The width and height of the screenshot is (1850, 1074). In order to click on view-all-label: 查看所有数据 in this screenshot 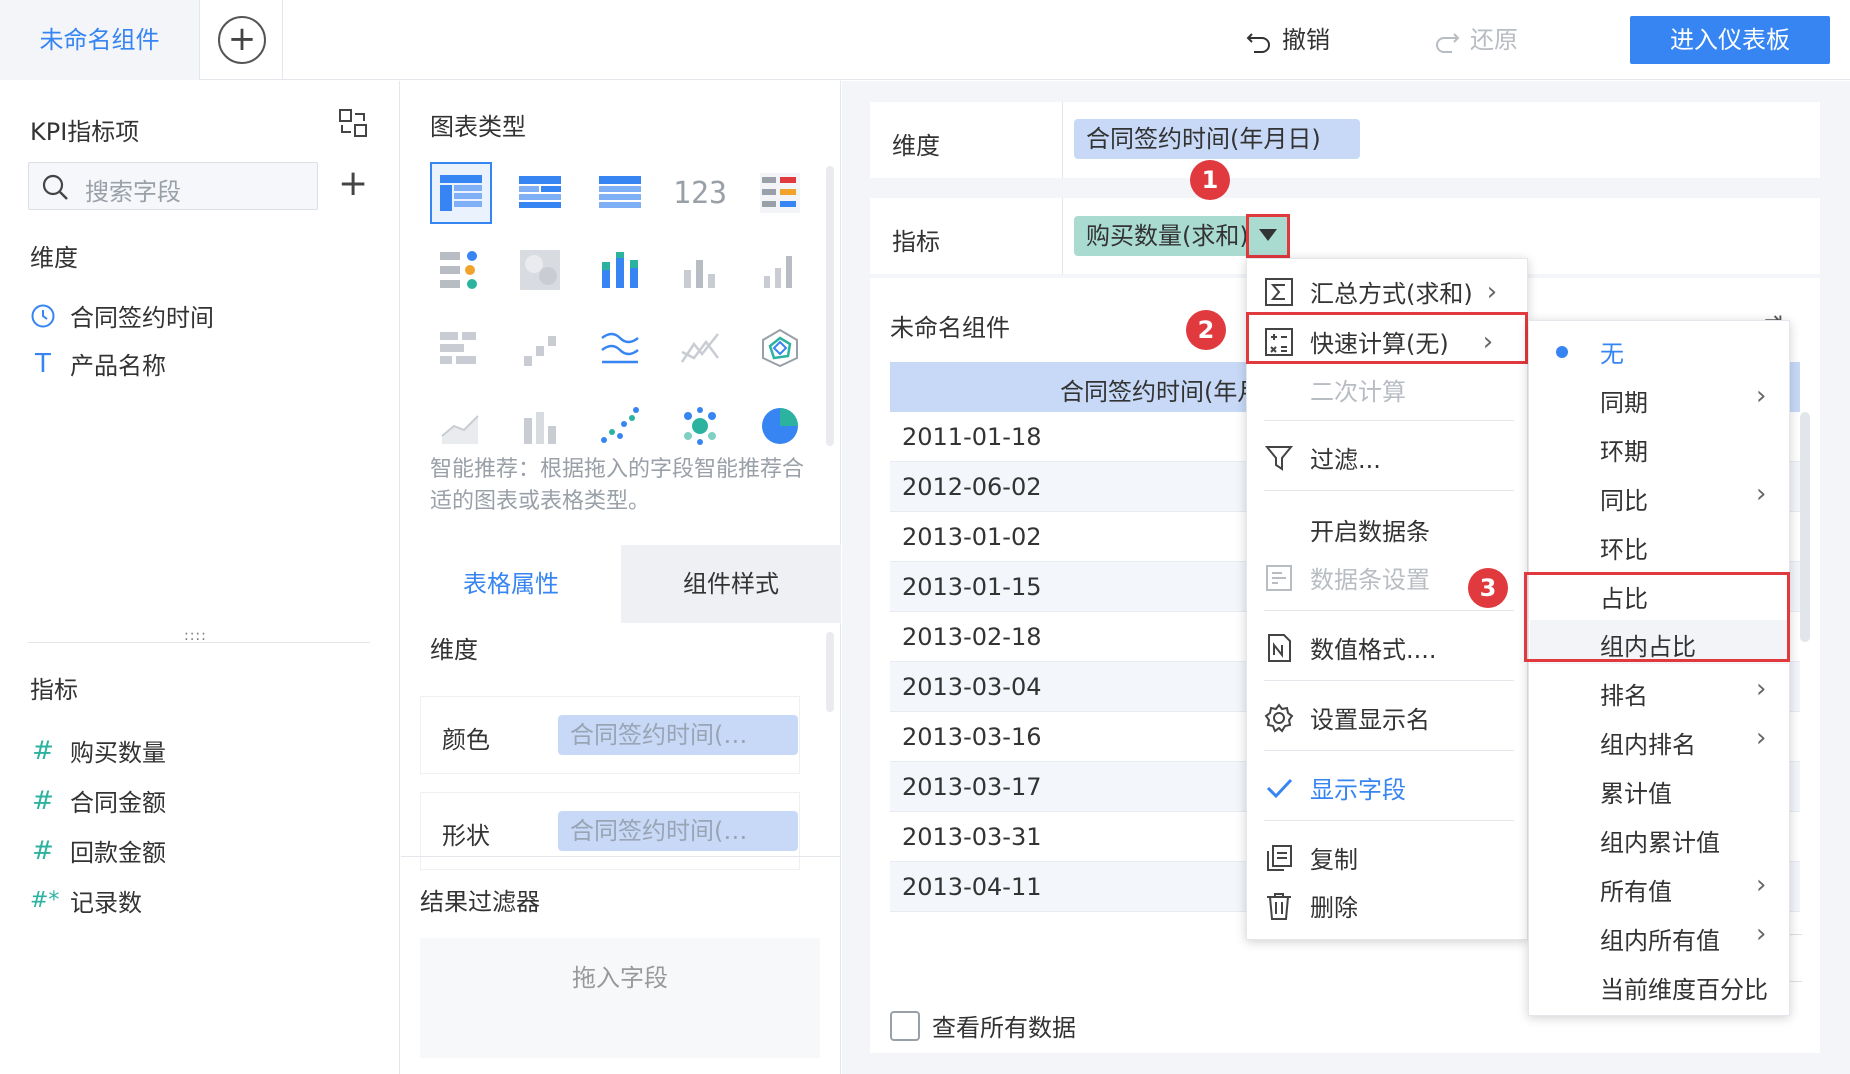, I will do `click(1004, 1028)`.